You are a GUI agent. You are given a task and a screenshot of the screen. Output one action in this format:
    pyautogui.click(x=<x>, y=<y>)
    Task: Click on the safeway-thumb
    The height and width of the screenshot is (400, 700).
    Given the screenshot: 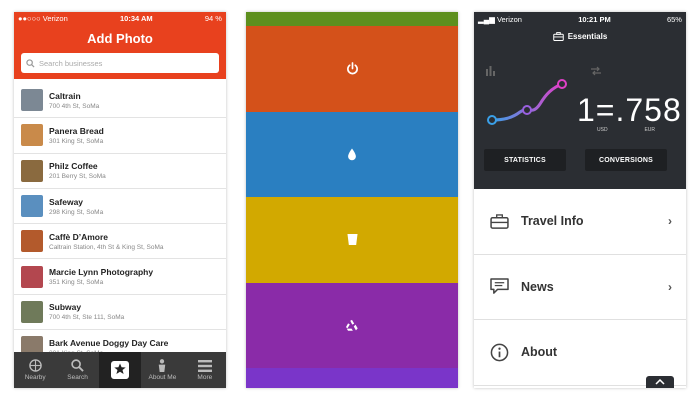 What is the action you would take?
    pyautogui.click(x=32, y=206)
    